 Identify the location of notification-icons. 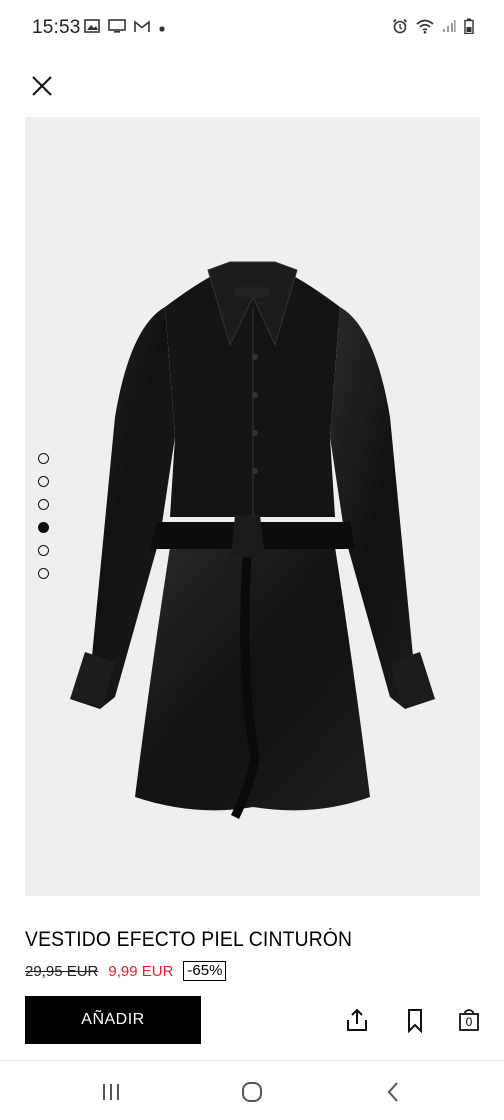
(125, 28).